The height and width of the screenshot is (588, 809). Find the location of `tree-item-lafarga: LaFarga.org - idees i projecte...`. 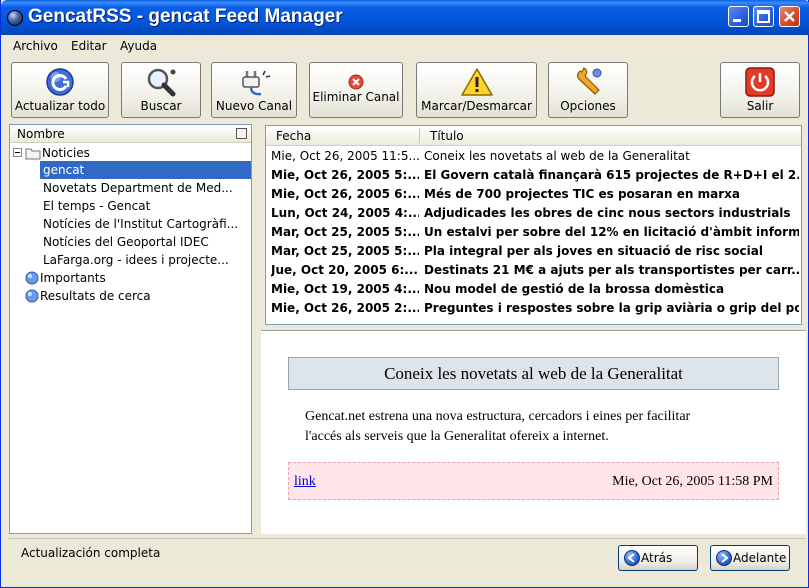

tree-item-lafarga: LaFarga.org - idees i projecte... is located at coordinates (130, 260).